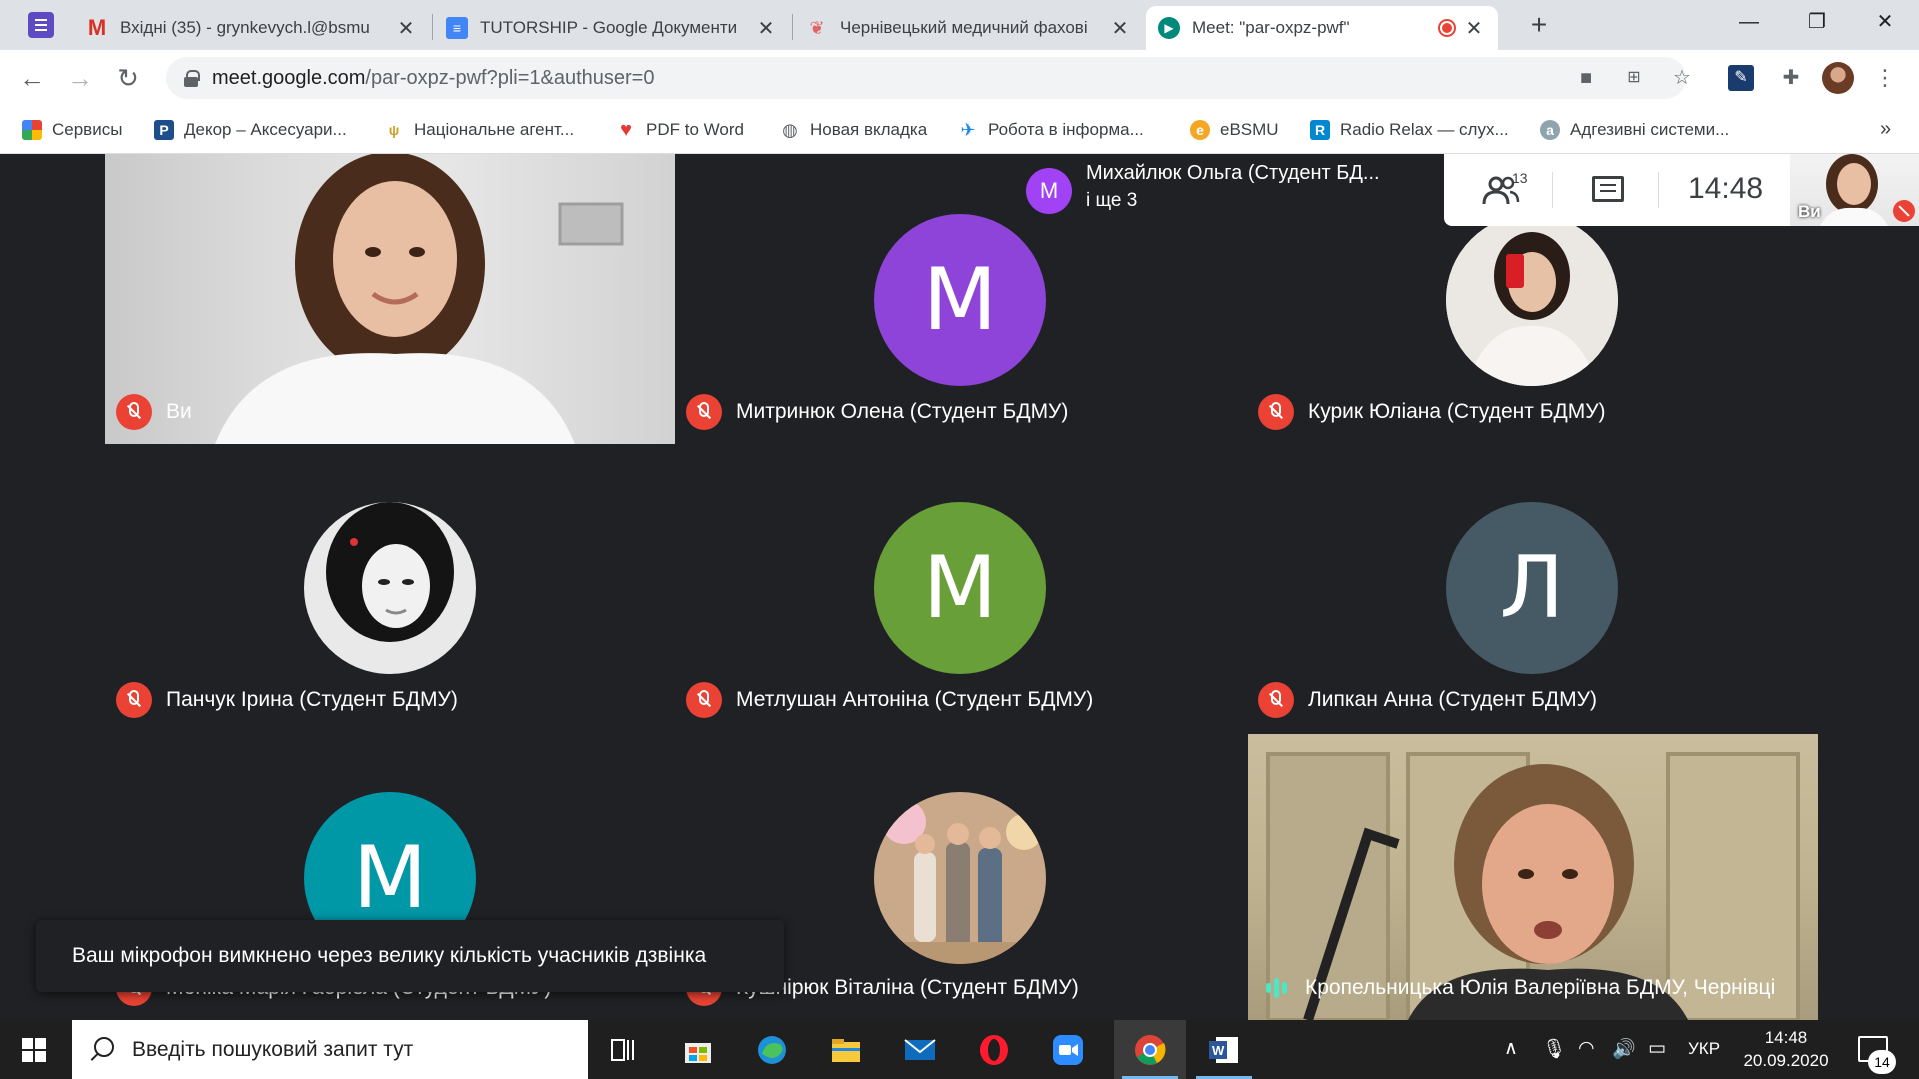 The height and width of the screenshot is (1079, 1919). I want to click on extension-icon: ✎, so click(1741, 78).